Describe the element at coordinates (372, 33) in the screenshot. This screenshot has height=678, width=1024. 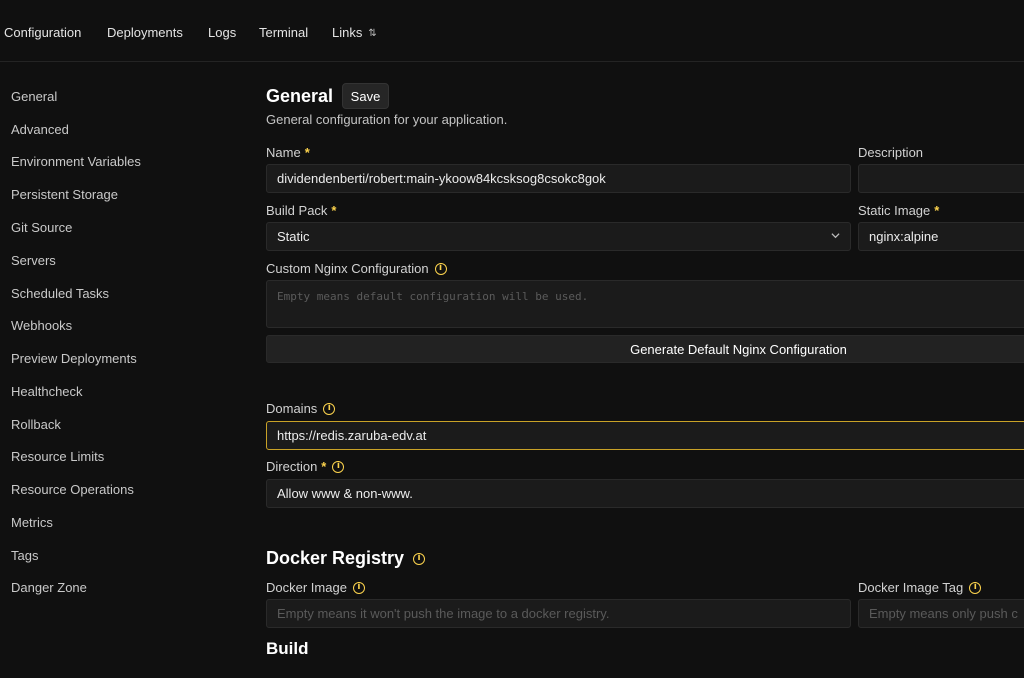
I see `chevron-up-down-icon: ⇅` at that location.